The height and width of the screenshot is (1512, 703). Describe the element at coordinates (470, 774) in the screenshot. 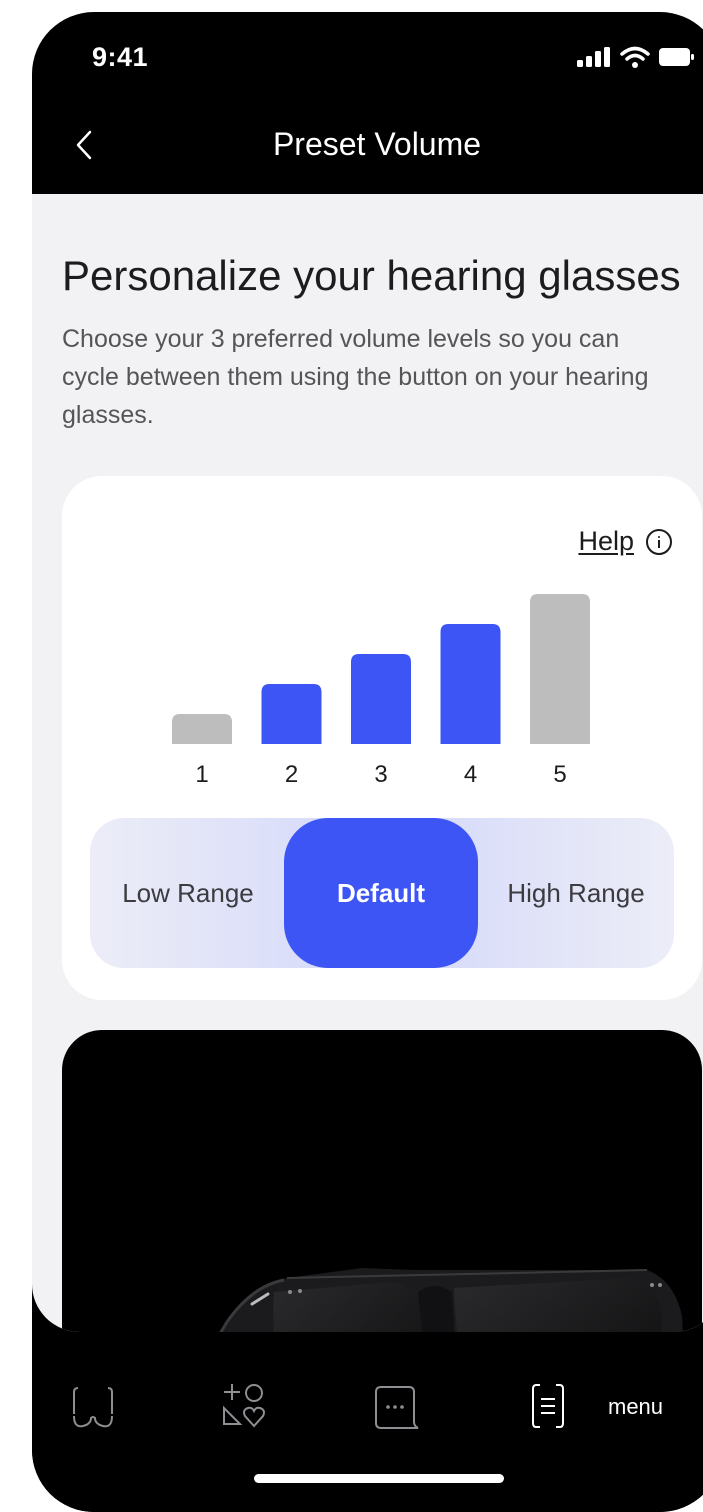

I see `volume-level-label: 4` at that location.